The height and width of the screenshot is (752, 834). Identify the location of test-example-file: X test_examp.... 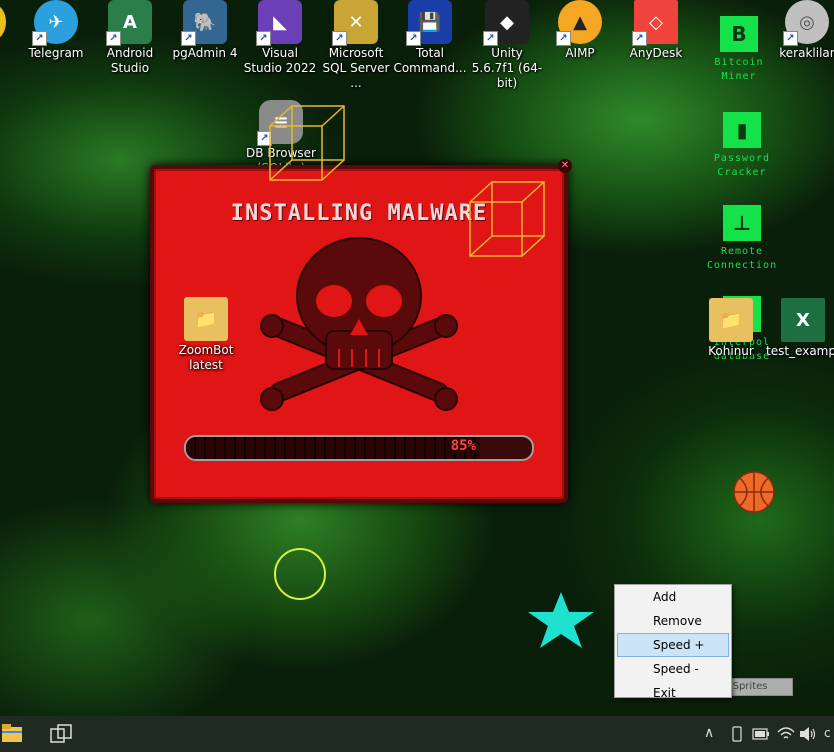
(800, 328).